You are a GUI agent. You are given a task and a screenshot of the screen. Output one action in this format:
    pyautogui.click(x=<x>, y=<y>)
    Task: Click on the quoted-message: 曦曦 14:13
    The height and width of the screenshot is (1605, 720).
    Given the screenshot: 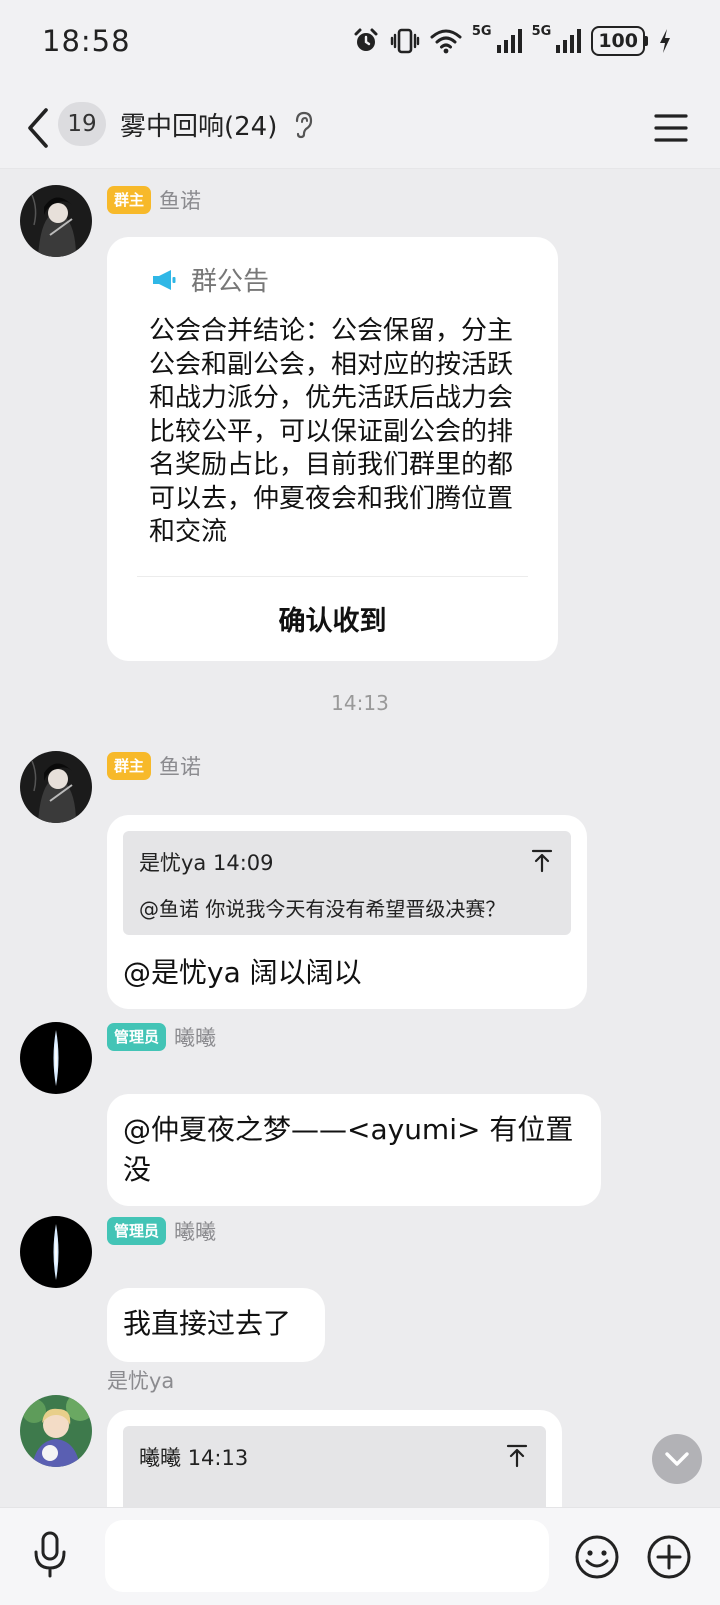 What is the action you would take?
    pyautogui.click(x=334, y=1466)
    